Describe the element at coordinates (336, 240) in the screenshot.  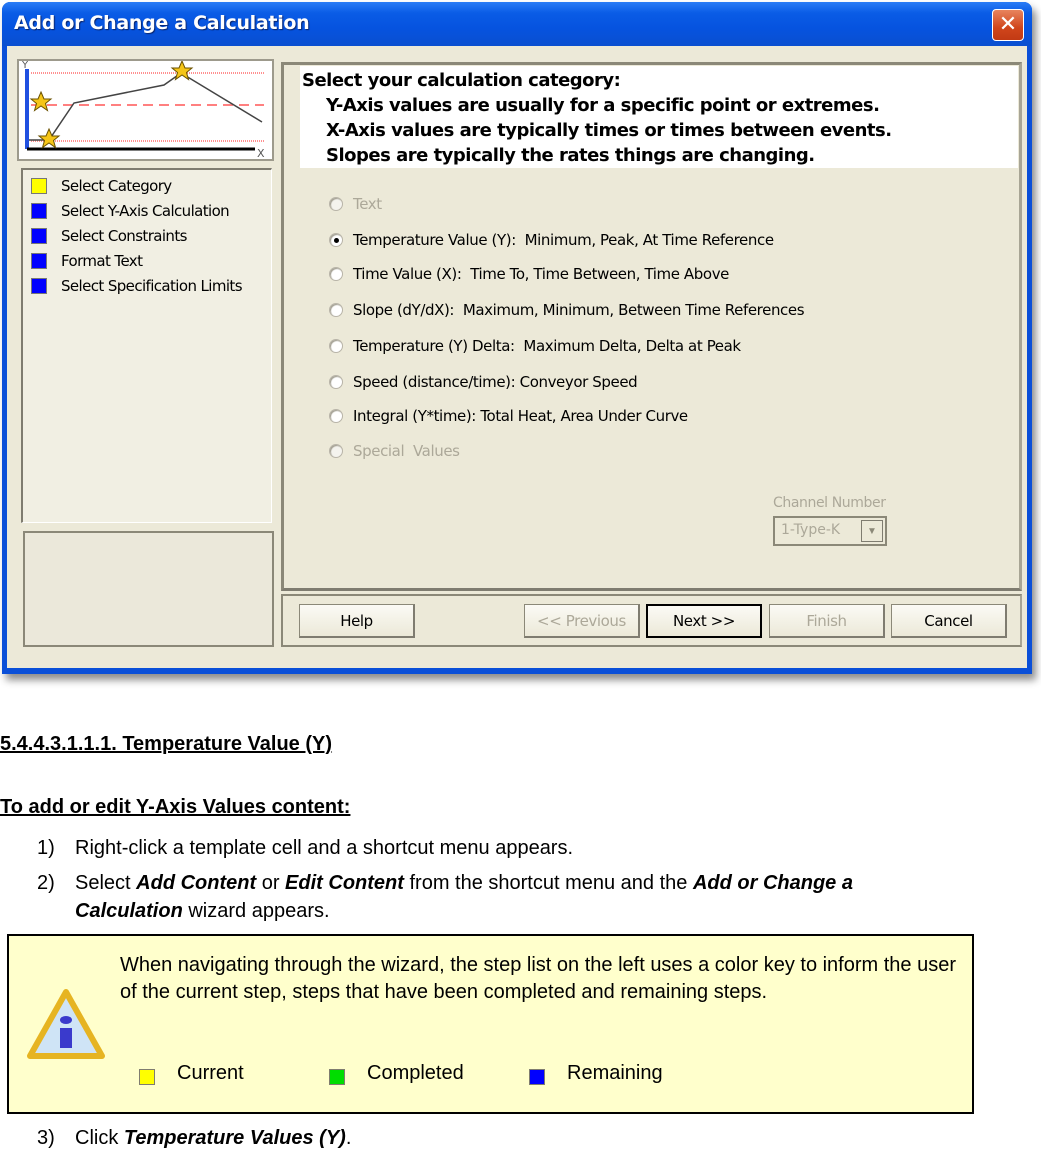
I see `radio-button-selected` at that location.